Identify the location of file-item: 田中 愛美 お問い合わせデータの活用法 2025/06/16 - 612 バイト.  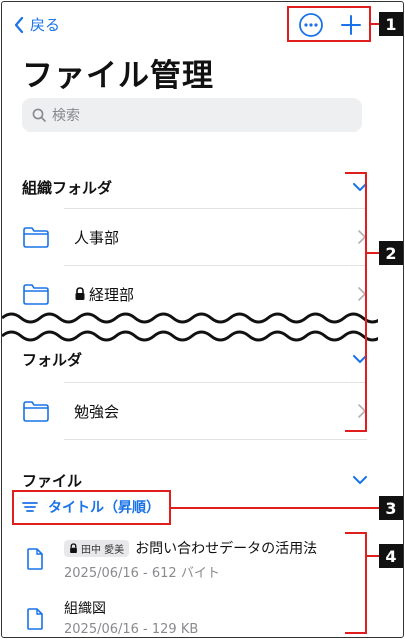
(194, 560).